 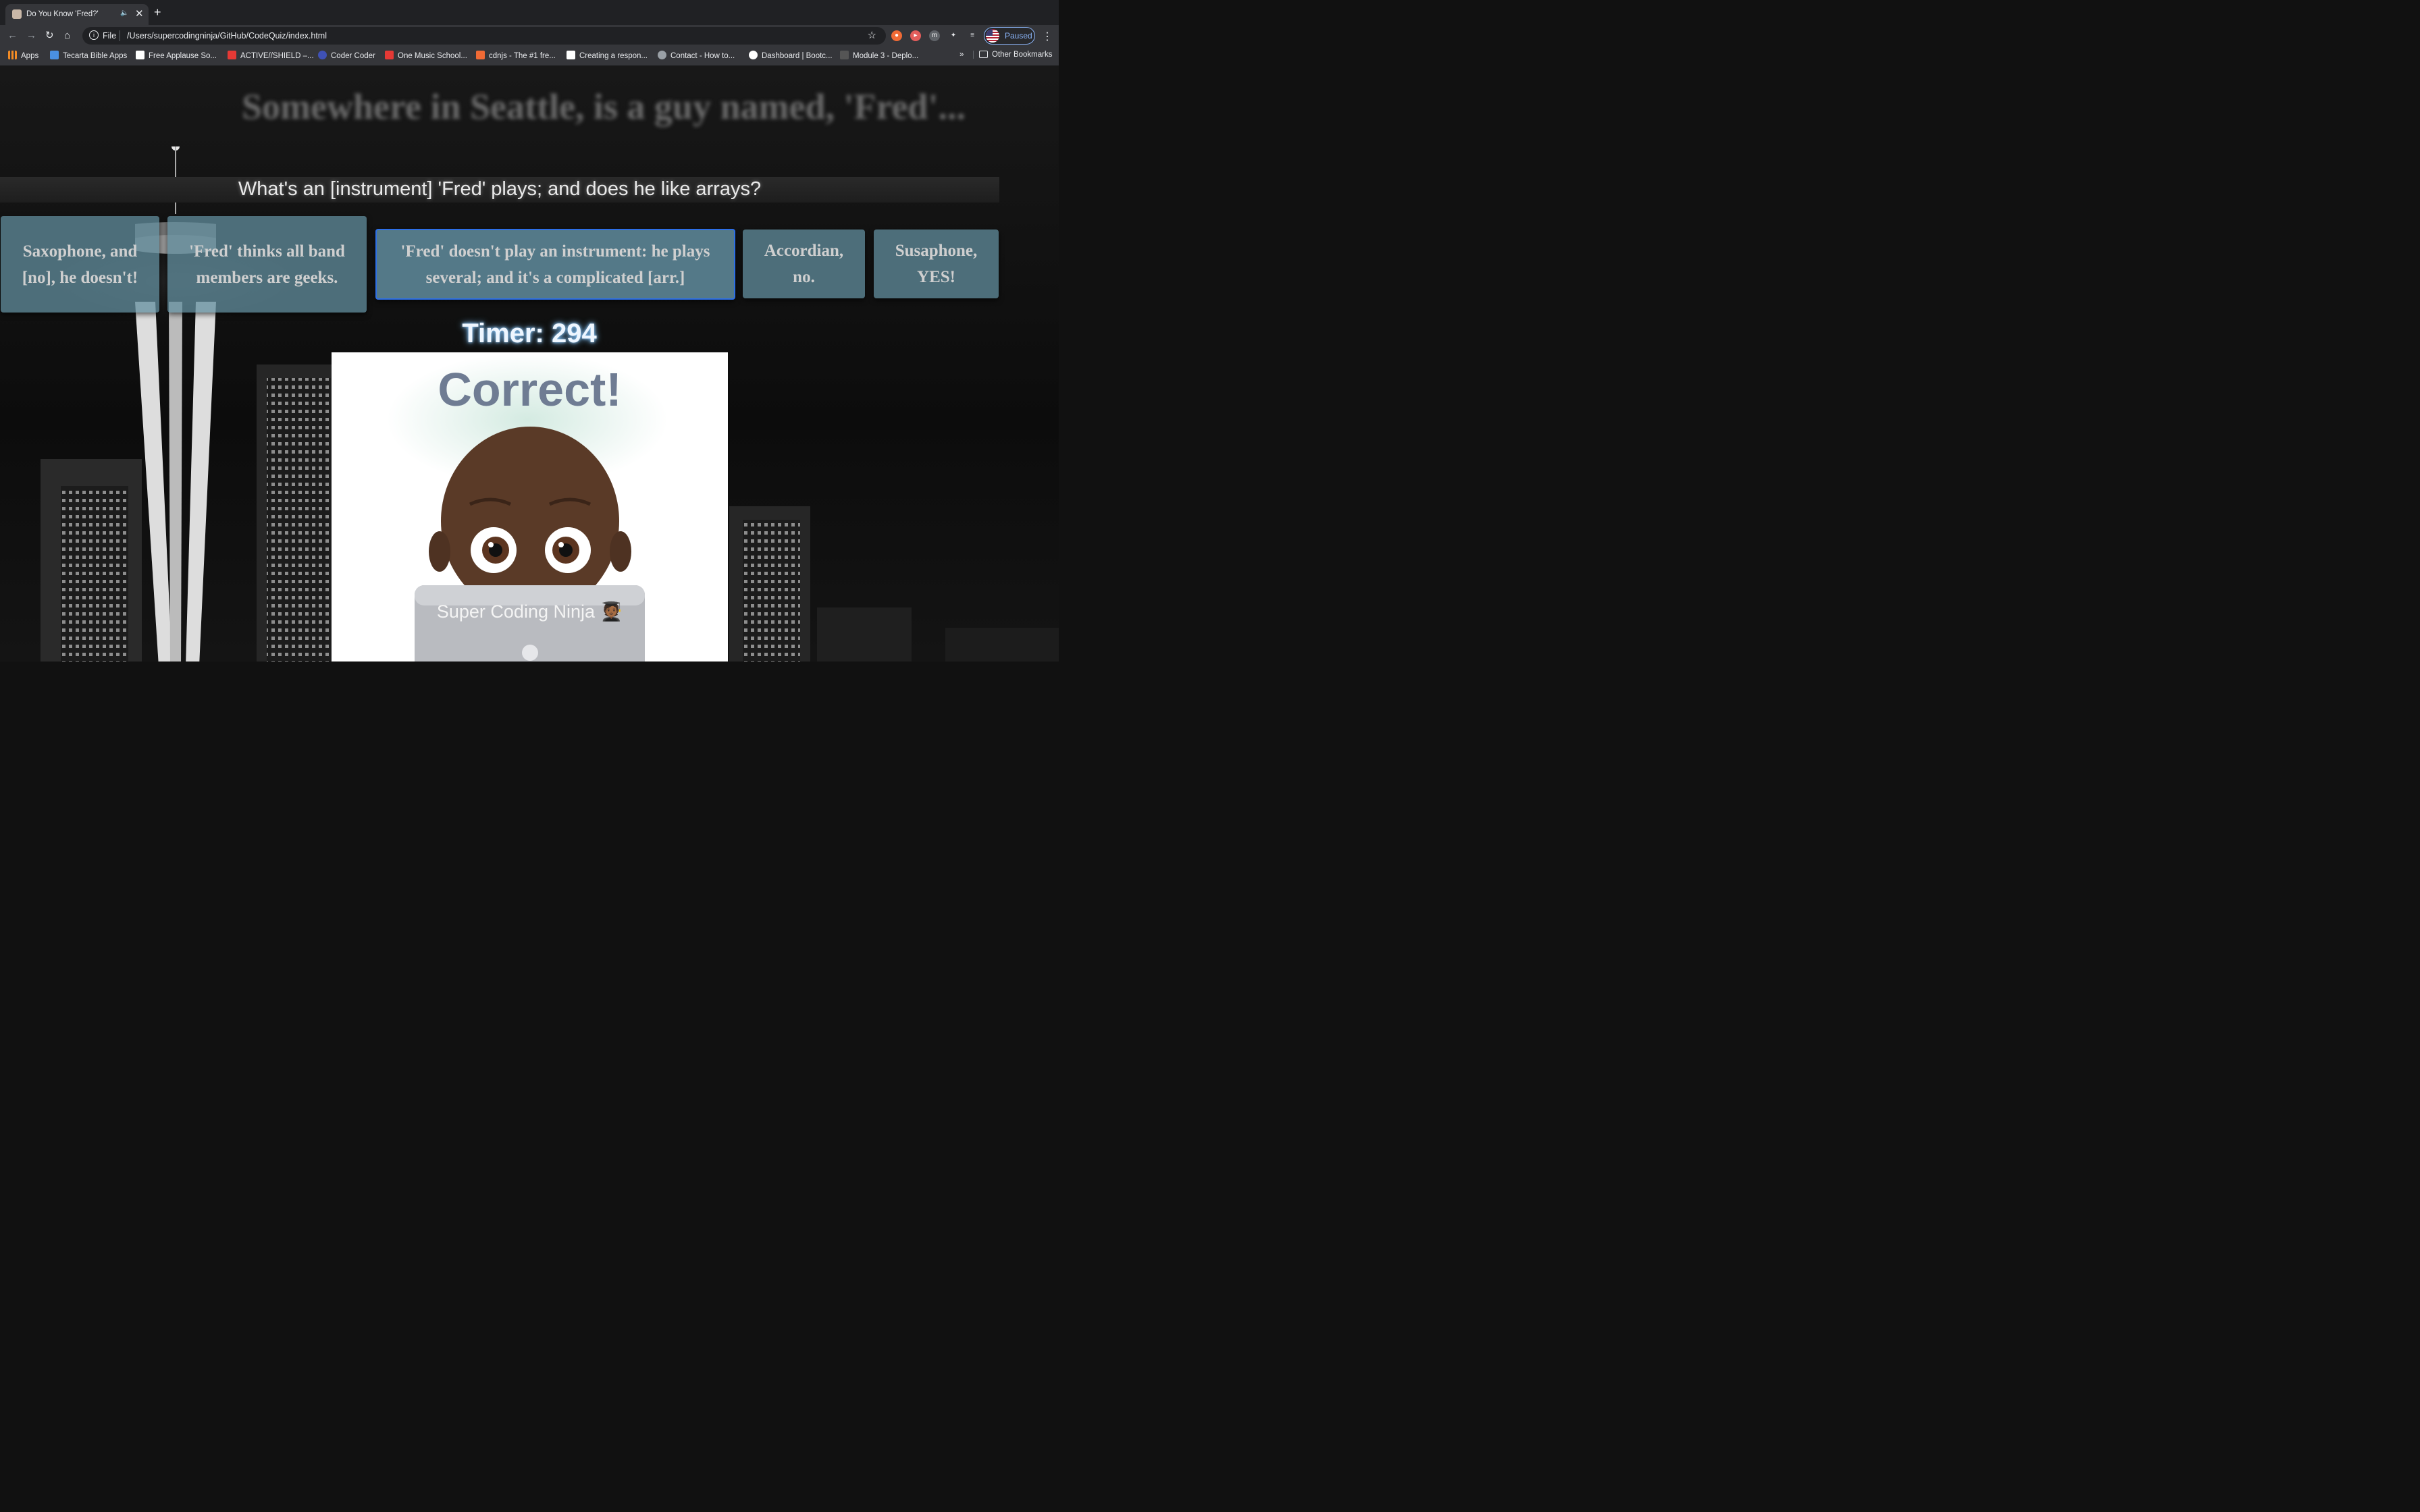 I want to click on home-icon: ⌂, so click(x=67, y=36).